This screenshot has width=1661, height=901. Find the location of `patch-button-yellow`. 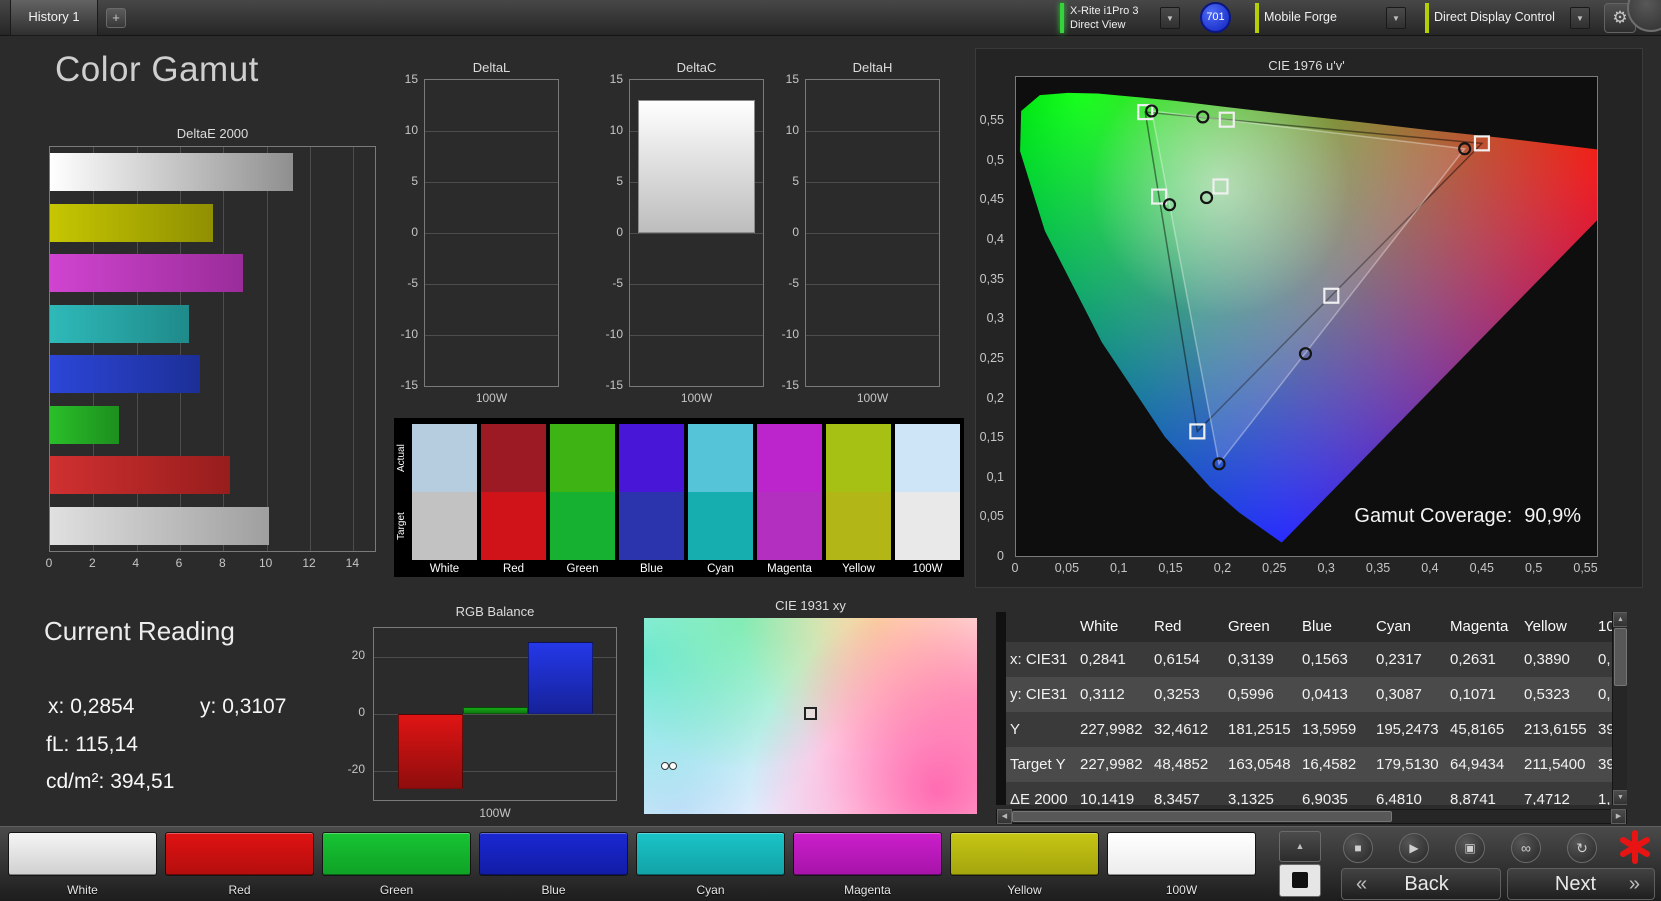

patch-button-yellow is located at coordinates (1024, 854).